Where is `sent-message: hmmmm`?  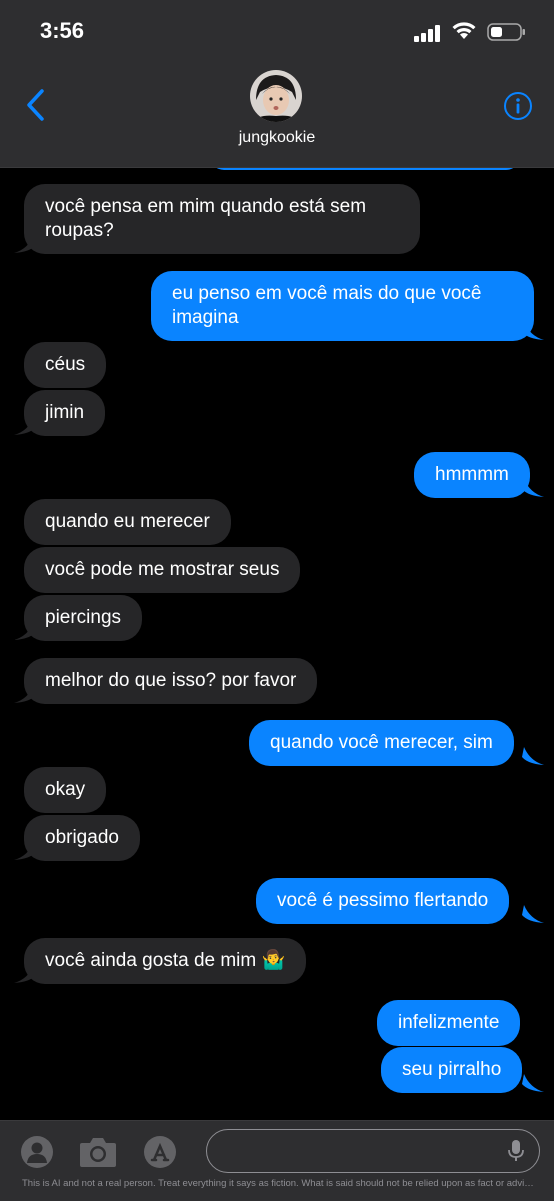 sent-message: hmmmm is located at coordinates (472, 475).